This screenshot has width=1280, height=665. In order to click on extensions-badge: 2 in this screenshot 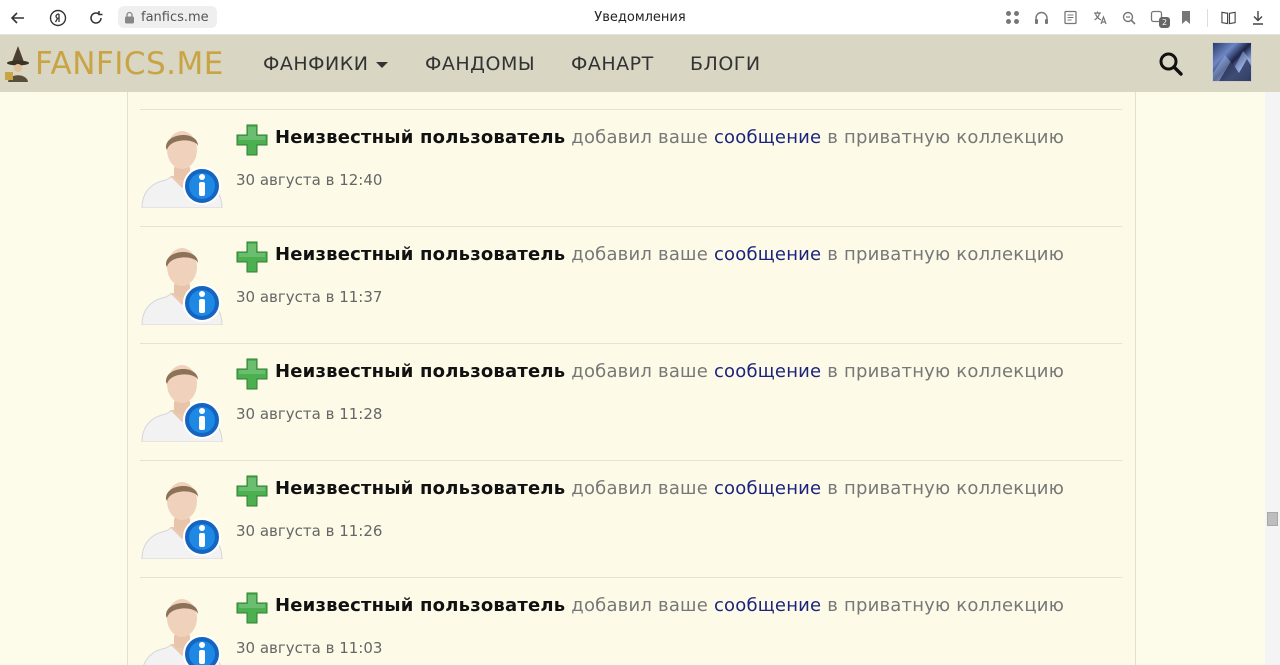, I will do `click(1164, 22)`.